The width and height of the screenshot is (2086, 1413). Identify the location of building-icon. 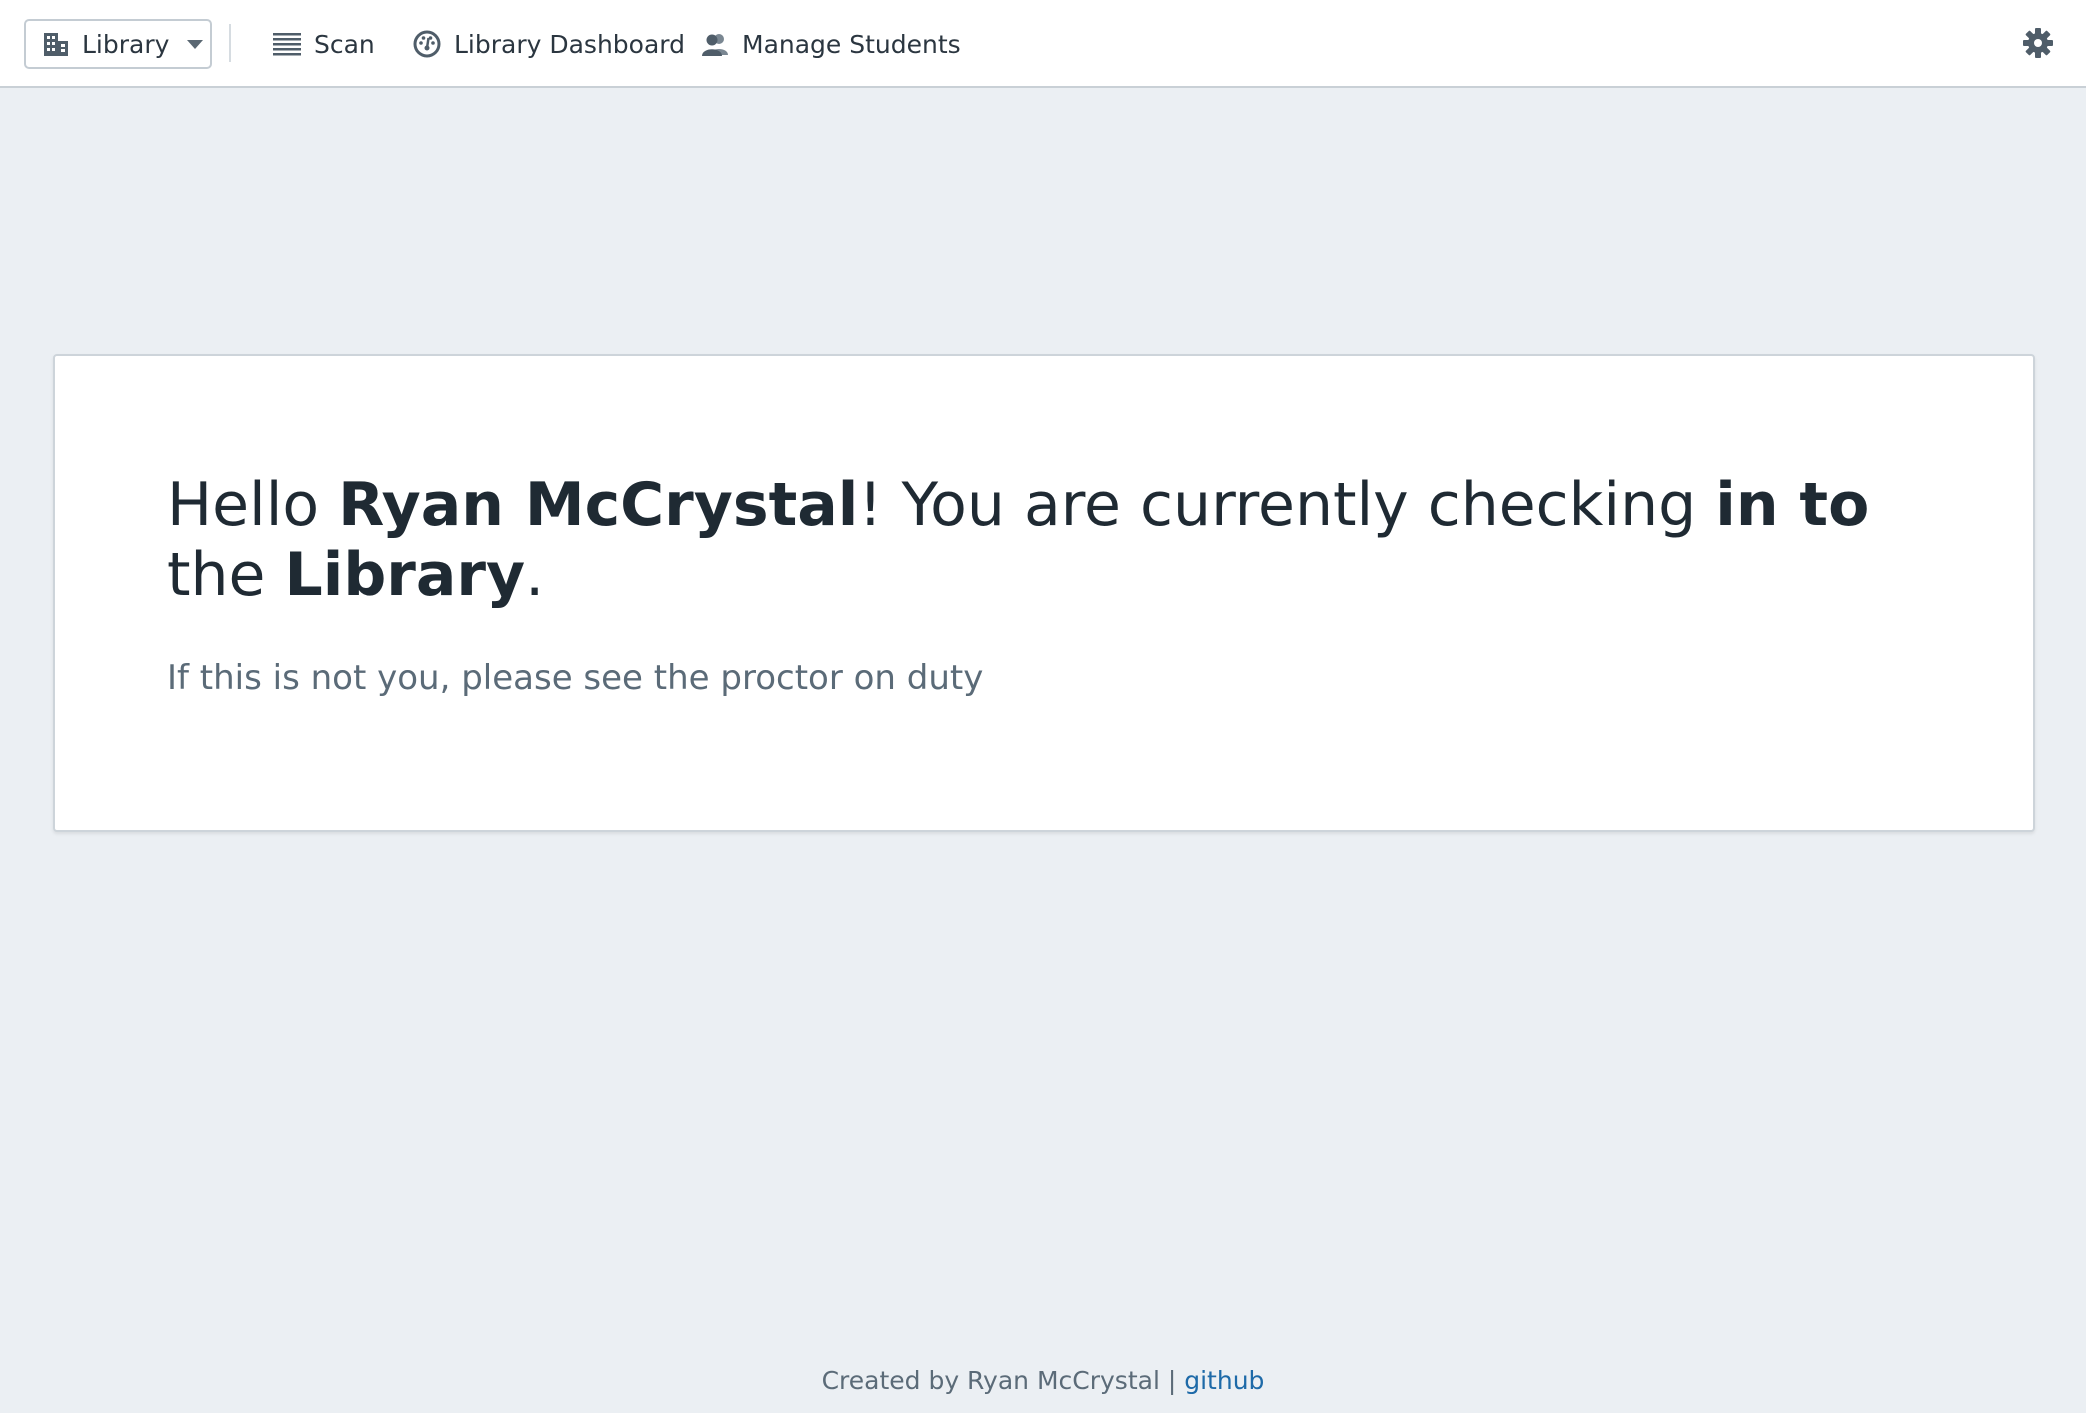
(56, 44).